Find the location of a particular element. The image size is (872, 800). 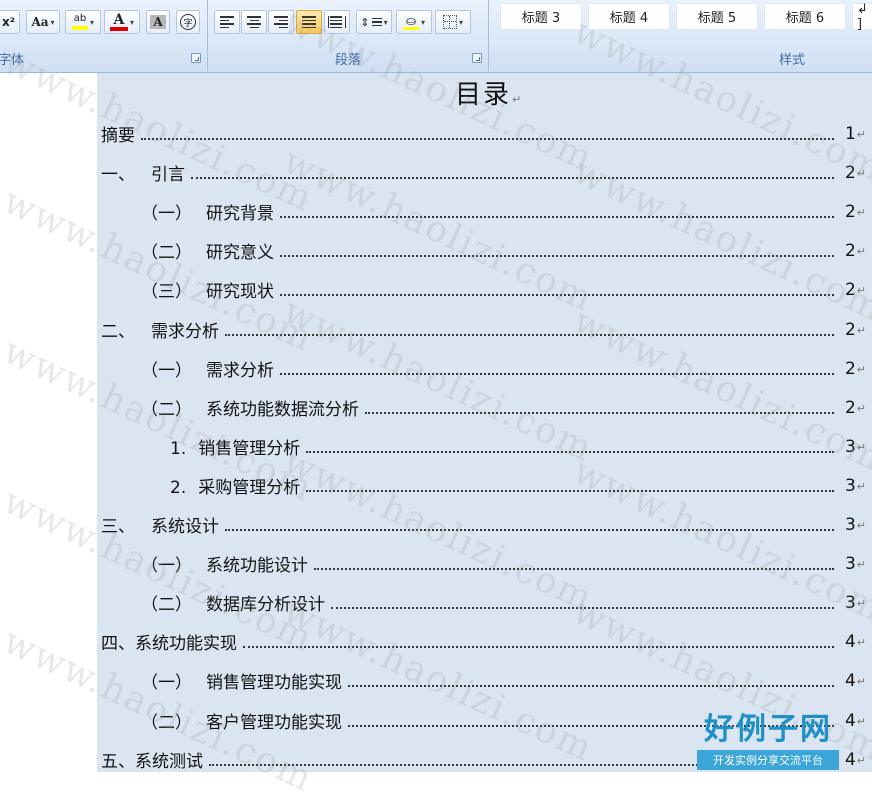

paragraph-dialog-launcher-icon is located at coordinates (477, 58).